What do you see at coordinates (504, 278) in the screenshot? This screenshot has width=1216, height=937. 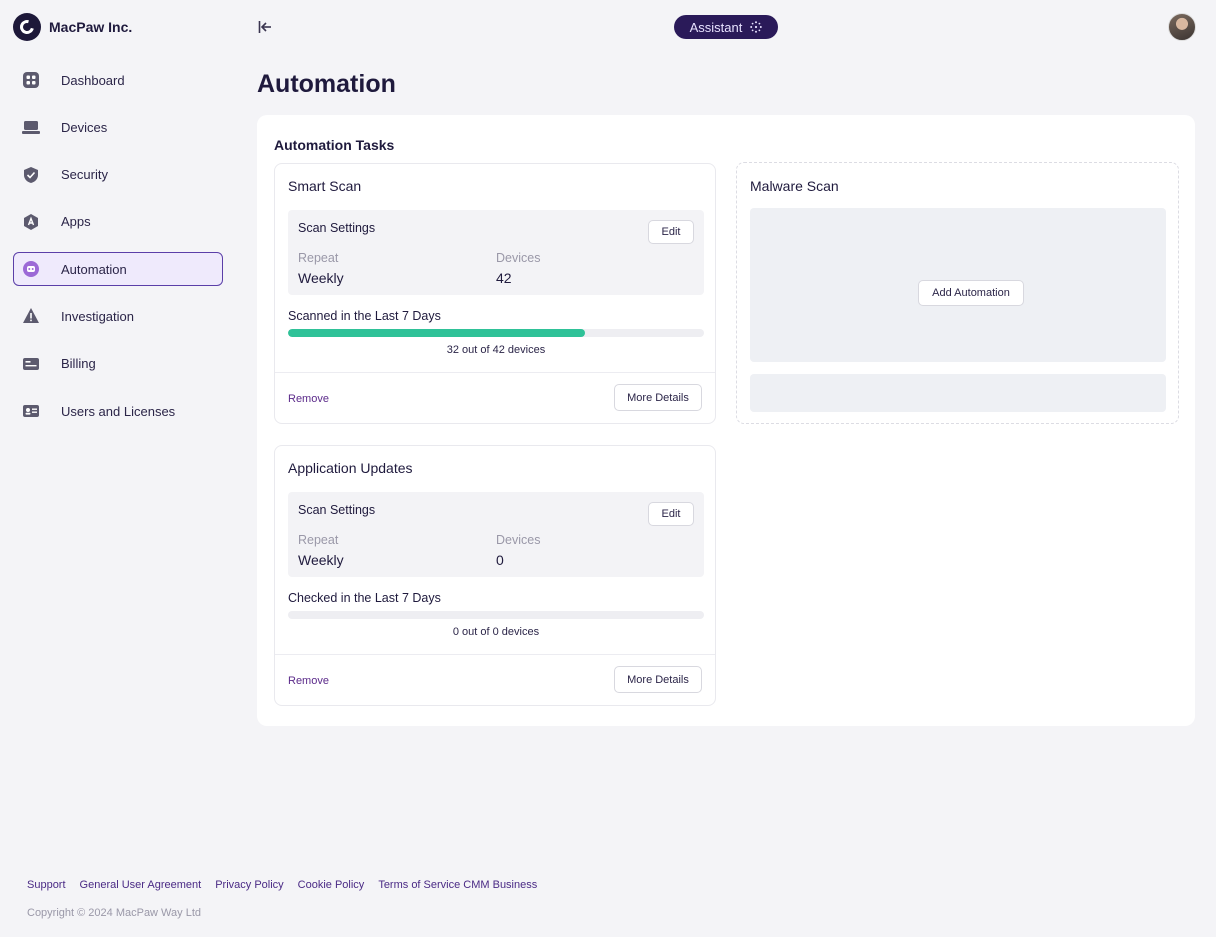 I see `devices-value: 42` at bounding box center [504, 278].